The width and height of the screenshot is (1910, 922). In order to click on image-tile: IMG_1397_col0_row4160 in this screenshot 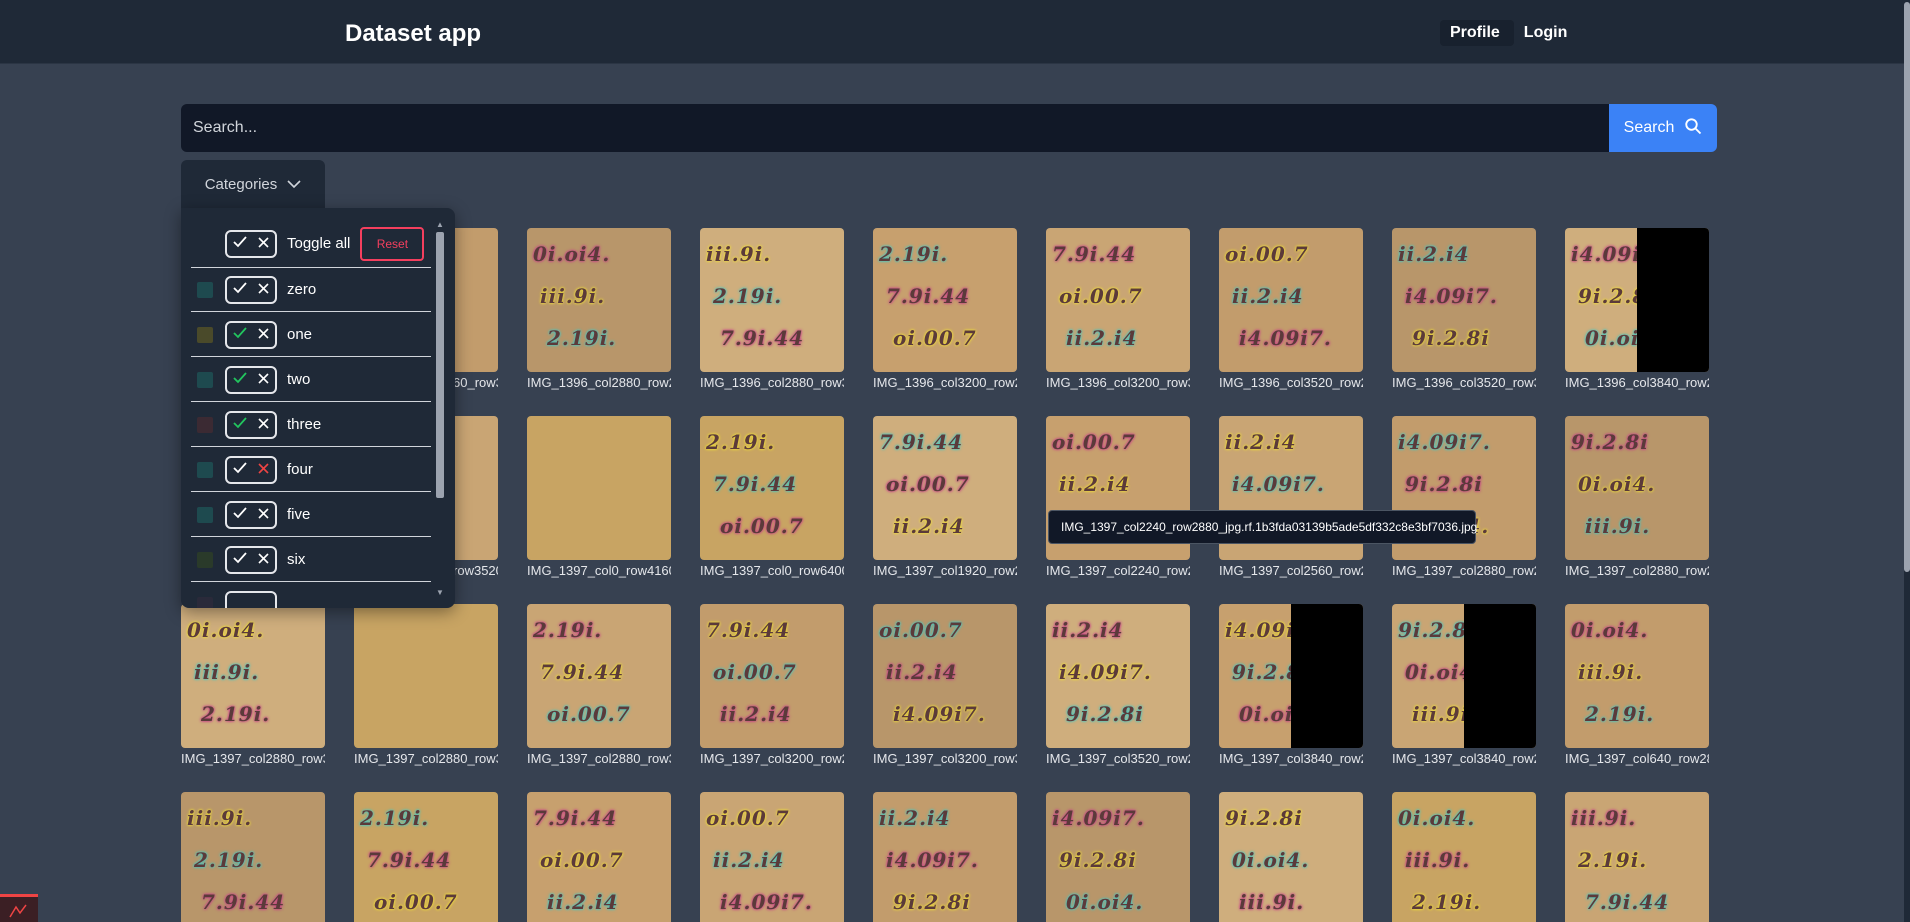, I will do `click(599, 497)`.